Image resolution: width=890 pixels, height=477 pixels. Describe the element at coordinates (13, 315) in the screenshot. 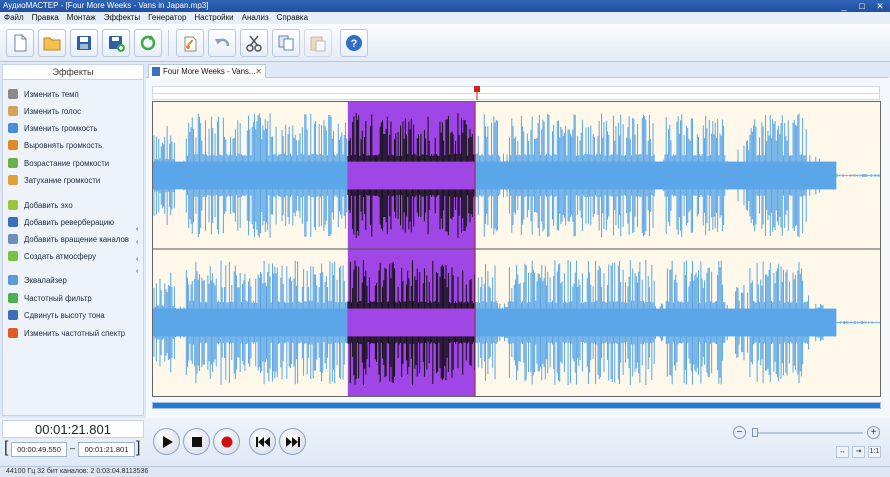

I see `pitch-icon` at that location.